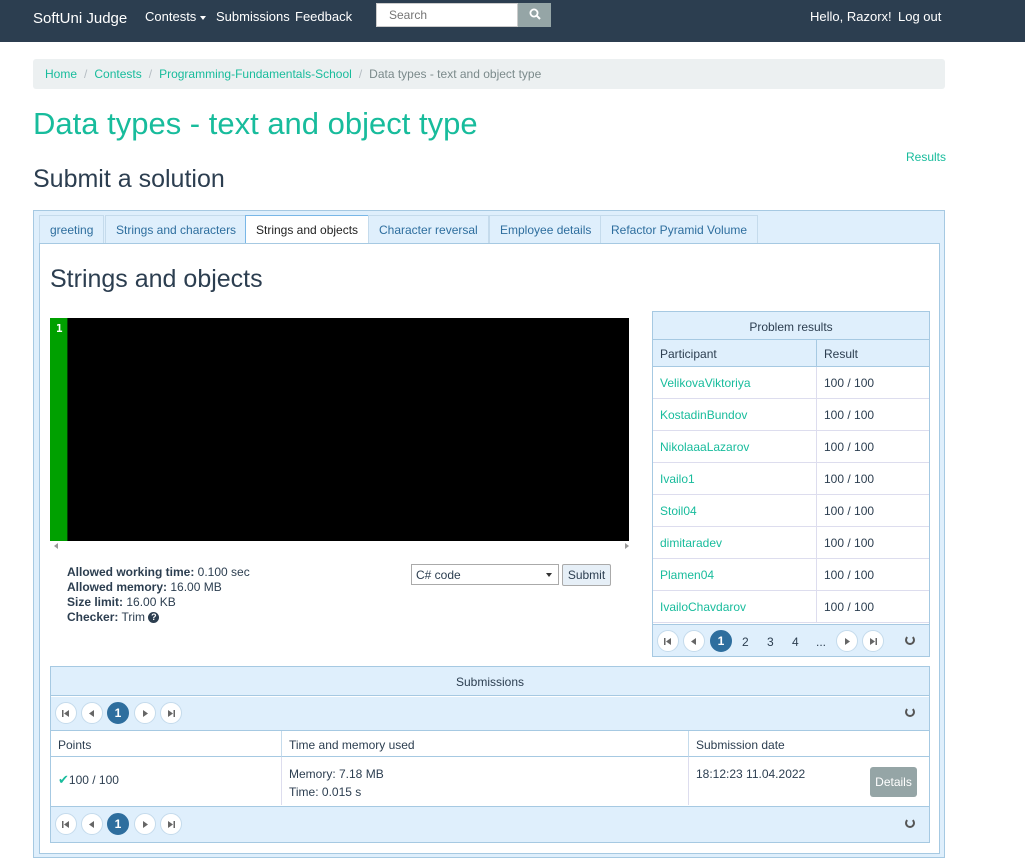 This screenshot has height=866, width=1025. I want to click on memory-limit: Allowed memory: 16.00 MB, so click(144, 587).